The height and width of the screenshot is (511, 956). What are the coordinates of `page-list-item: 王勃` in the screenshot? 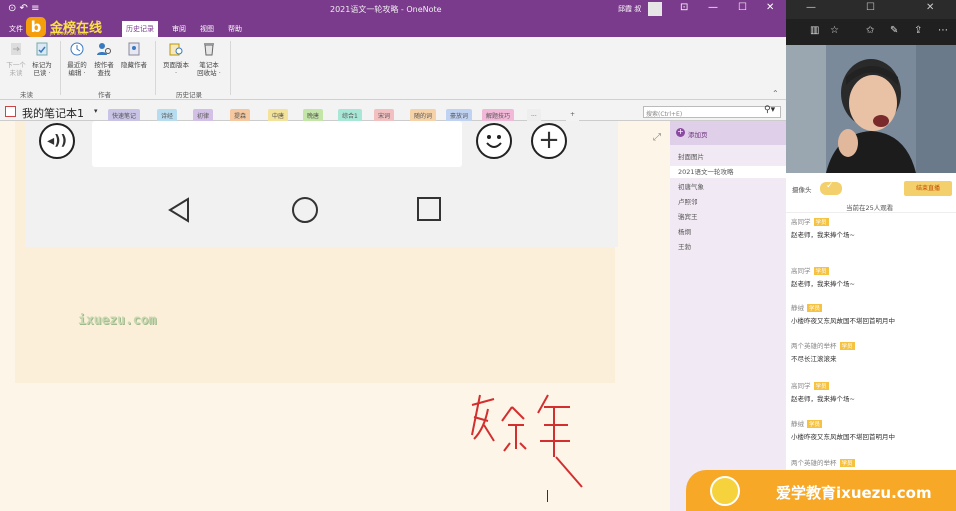 It's located at (684, 246).